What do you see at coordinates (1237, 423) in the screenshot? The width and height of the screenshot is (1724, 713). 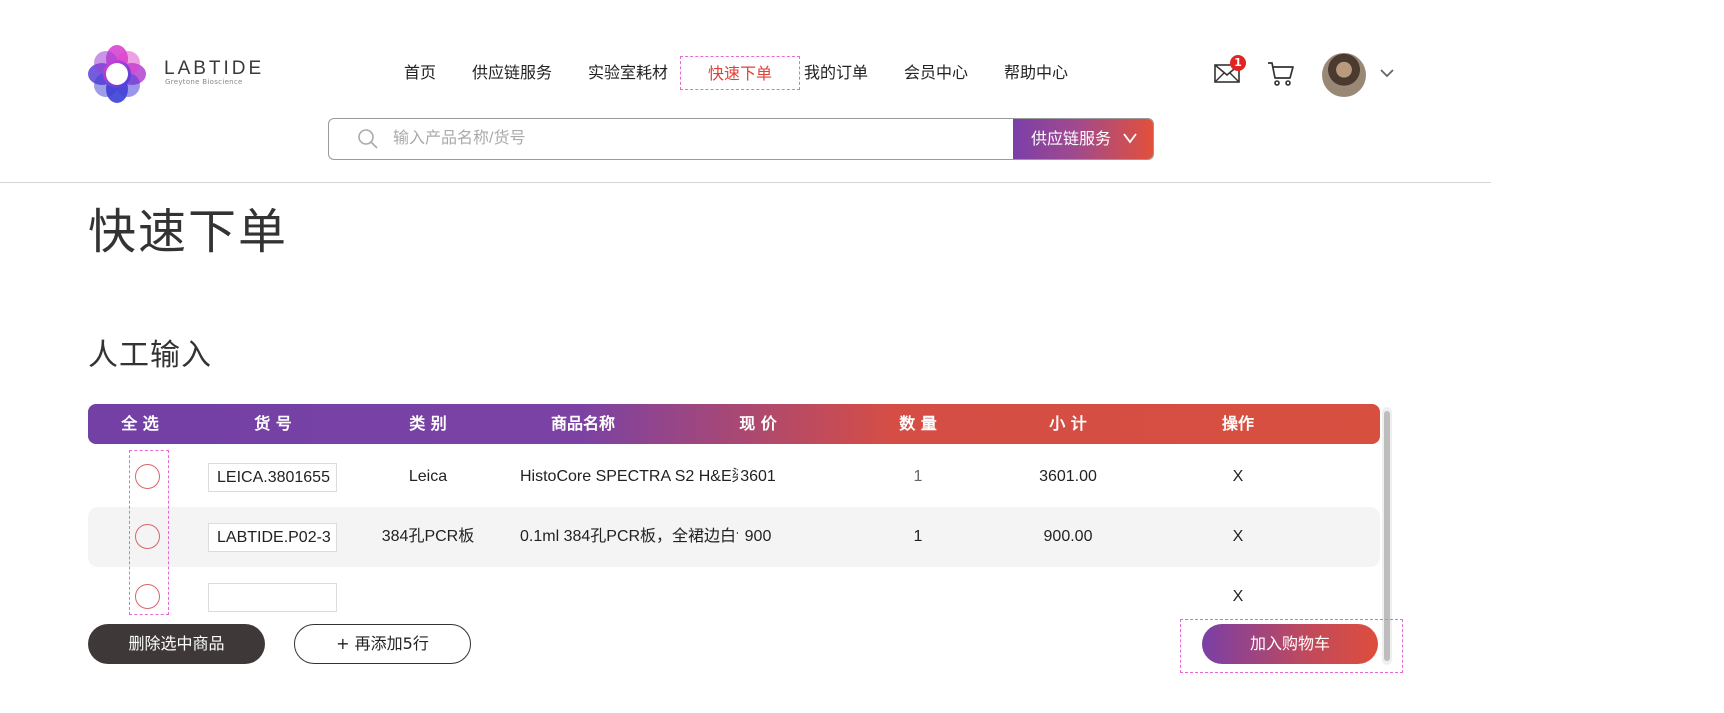 I see `col-header-action: 操作` at bounding box center [1237, 423].